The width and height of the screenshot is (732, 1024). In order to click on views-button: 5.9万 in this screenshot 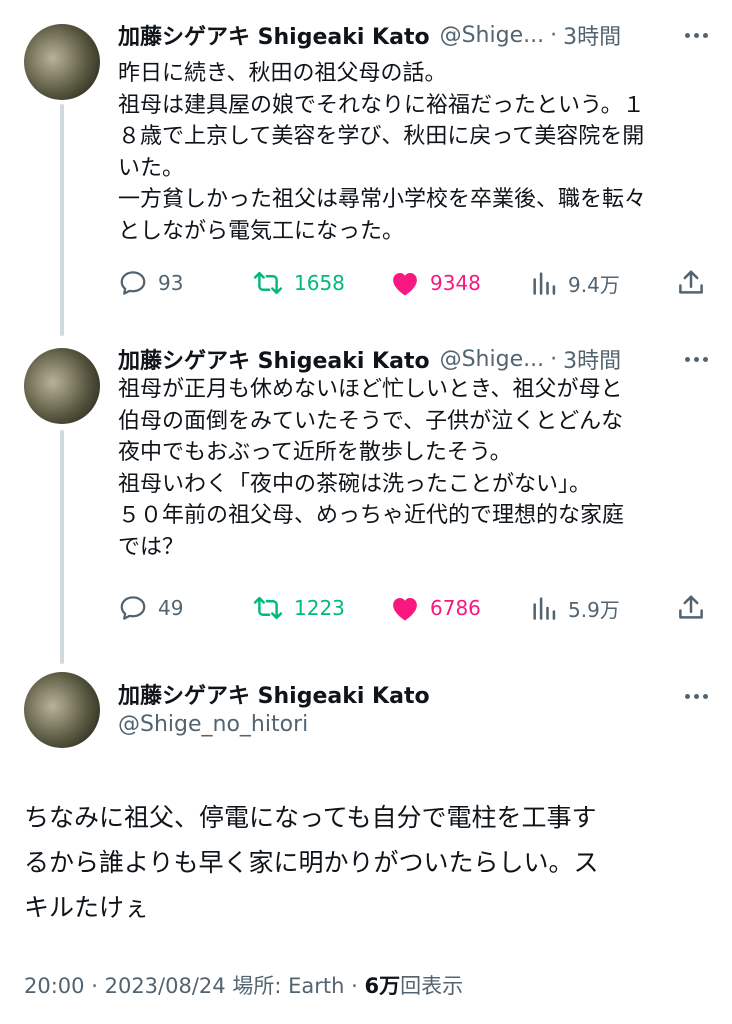, I will do `click(575, 608)`.